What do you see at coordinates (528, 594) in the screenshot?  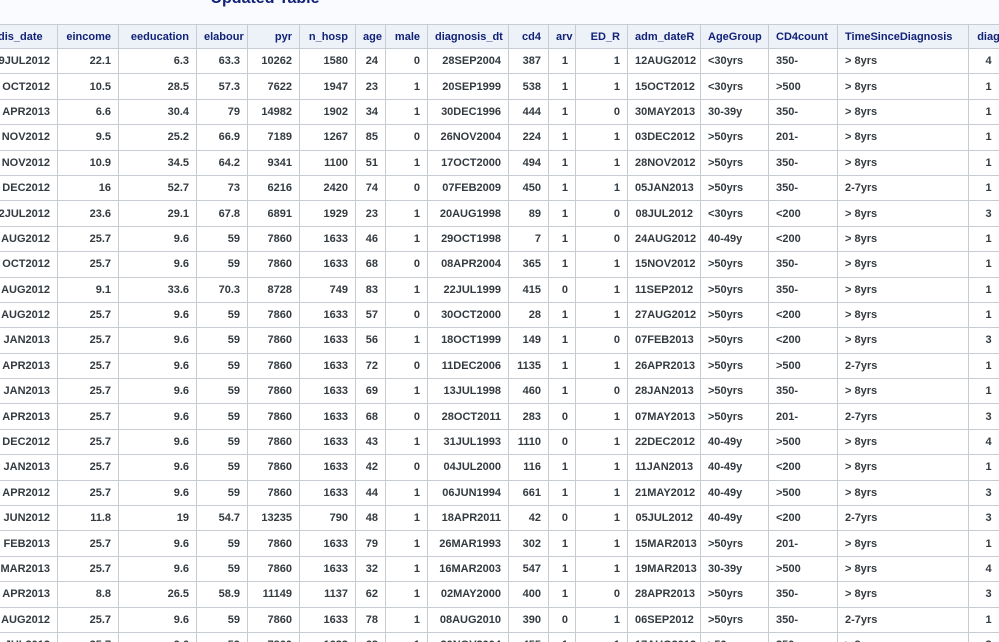 I see `cell-cd4: 400` at bounding box center [528, 594].